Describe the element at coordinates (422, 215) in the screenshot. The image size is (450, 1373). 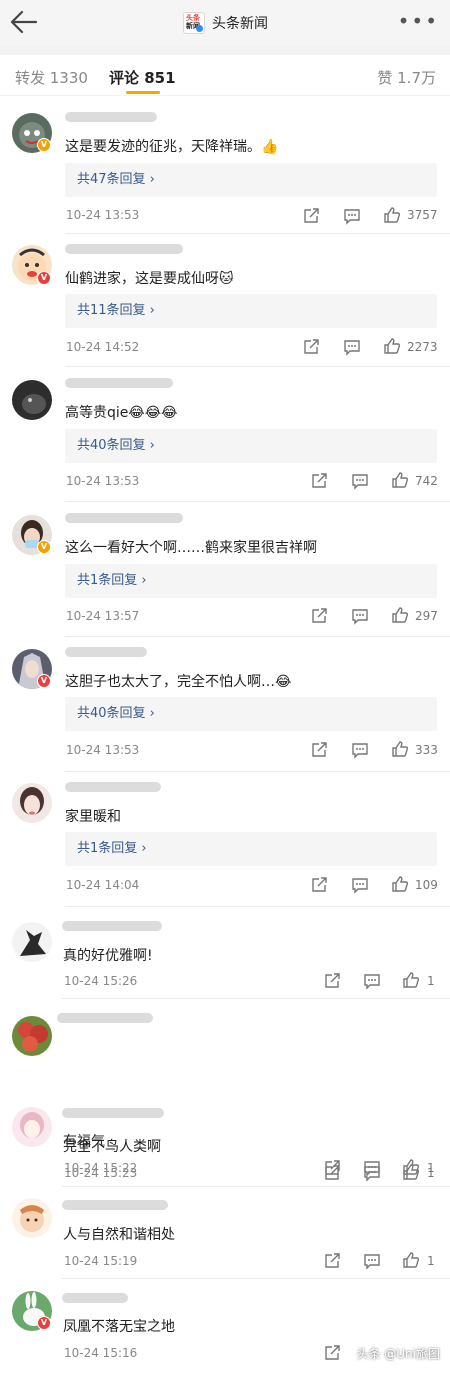
I see `like-count: 3757` at that location.